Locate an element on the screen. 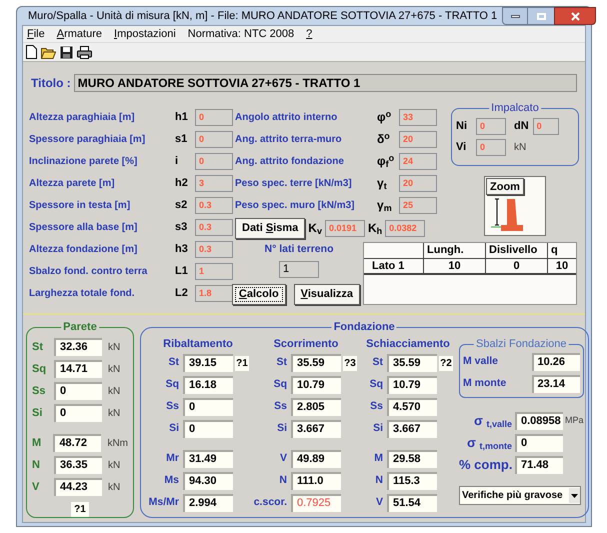  unit-label: MPa is located at coordinates (574, 421).